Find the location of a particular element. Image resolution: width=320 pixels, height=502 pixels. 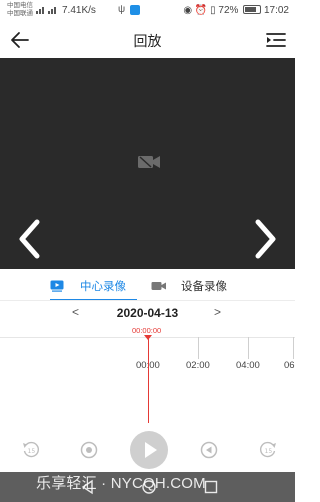

app-header: 回放 is located at coordinates (147, 40).